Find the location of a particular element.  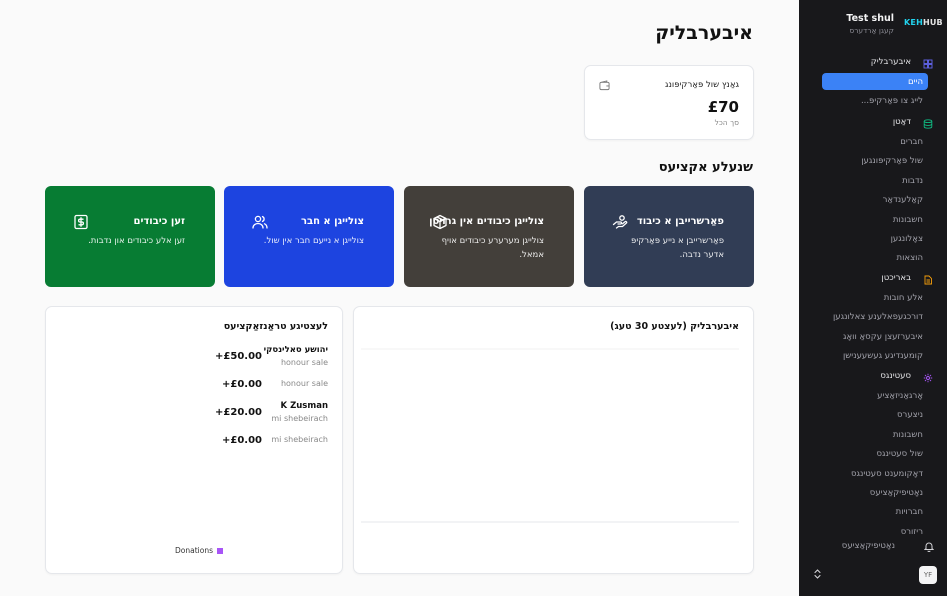

view-honours-card: זען כיבודים זען אלע כיבודים און נדבות. is located at coordinates (130, 236).